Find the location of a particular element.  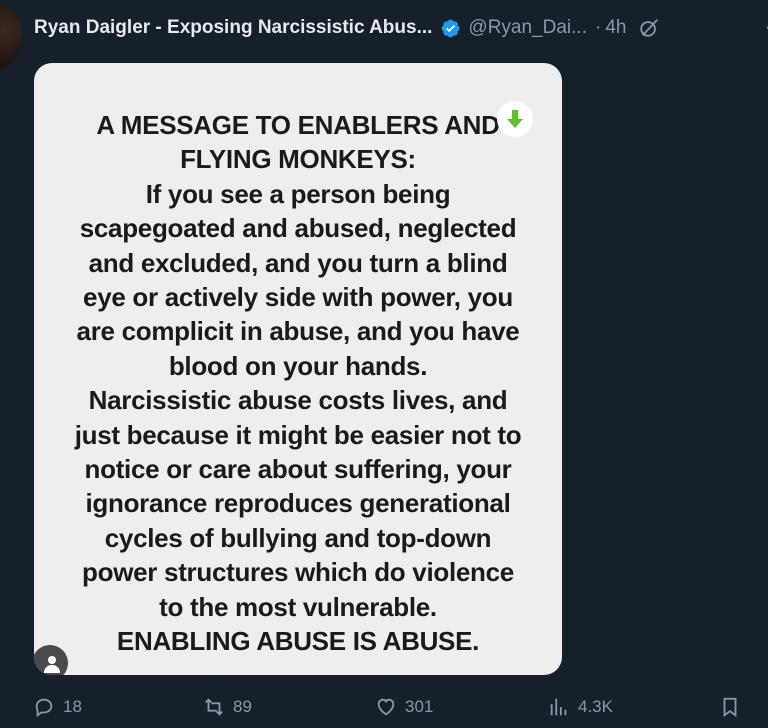

message-line: notice or care about suffering, your is located at coordinates (298, 469).